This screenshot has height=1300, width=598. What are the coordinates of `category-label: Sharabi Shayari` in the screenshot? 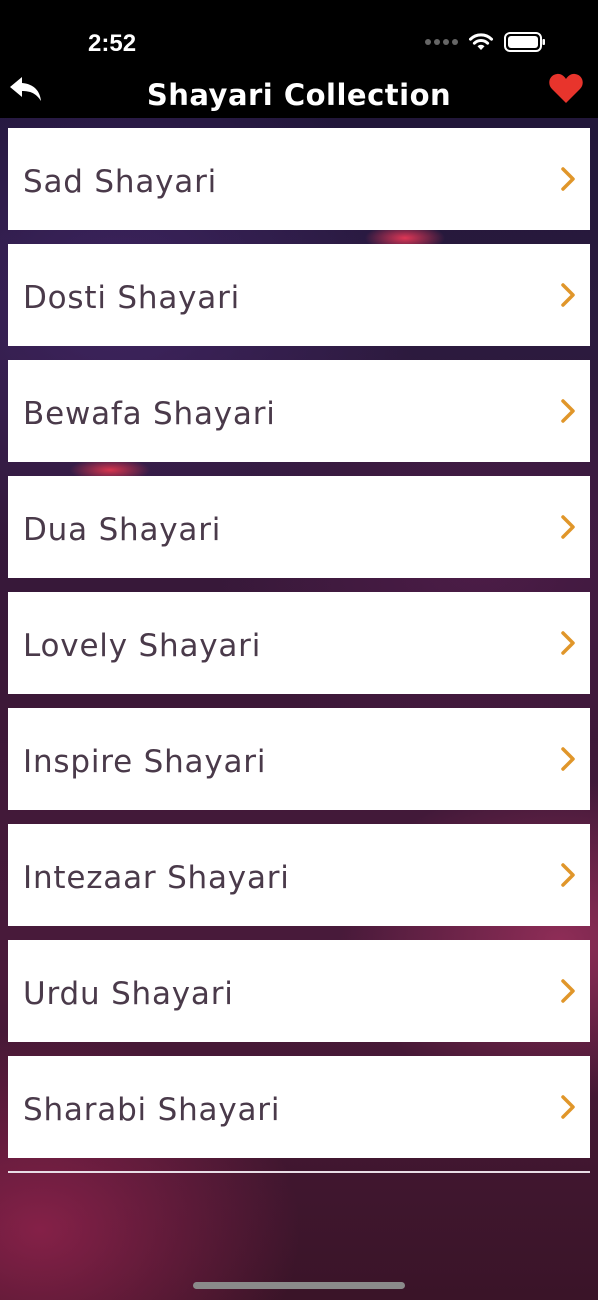 It's located at (152, 1110).